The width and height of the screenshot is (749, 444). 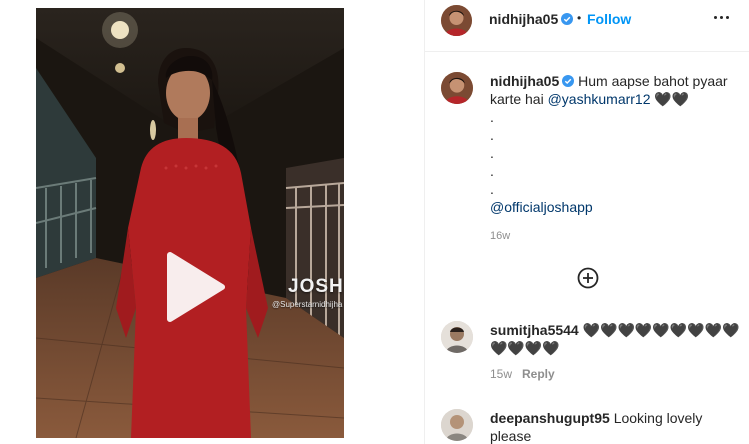 I want to click on follow-button: Follow, so click(x=609, y=19).